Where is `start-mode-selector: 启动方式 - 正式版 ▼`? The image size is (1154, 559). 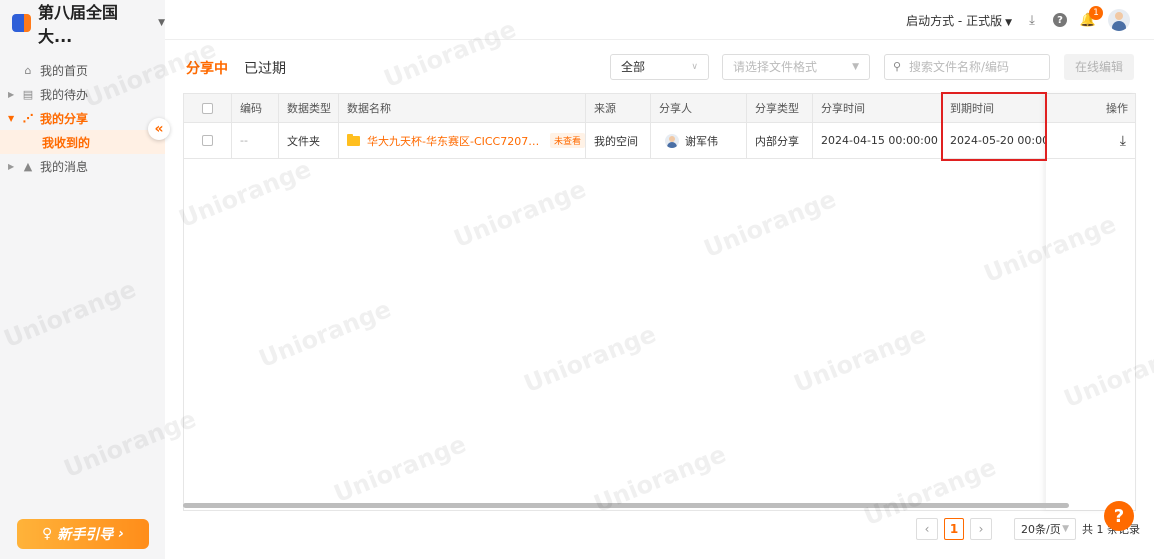
start-mode-selector: 启动方式 - 正式版 ▼ is located at coordinates (959, 20).